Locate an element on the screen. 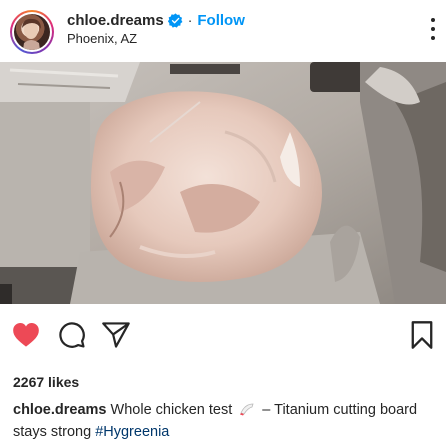  comment-icon is located at coordinates (72, 335).